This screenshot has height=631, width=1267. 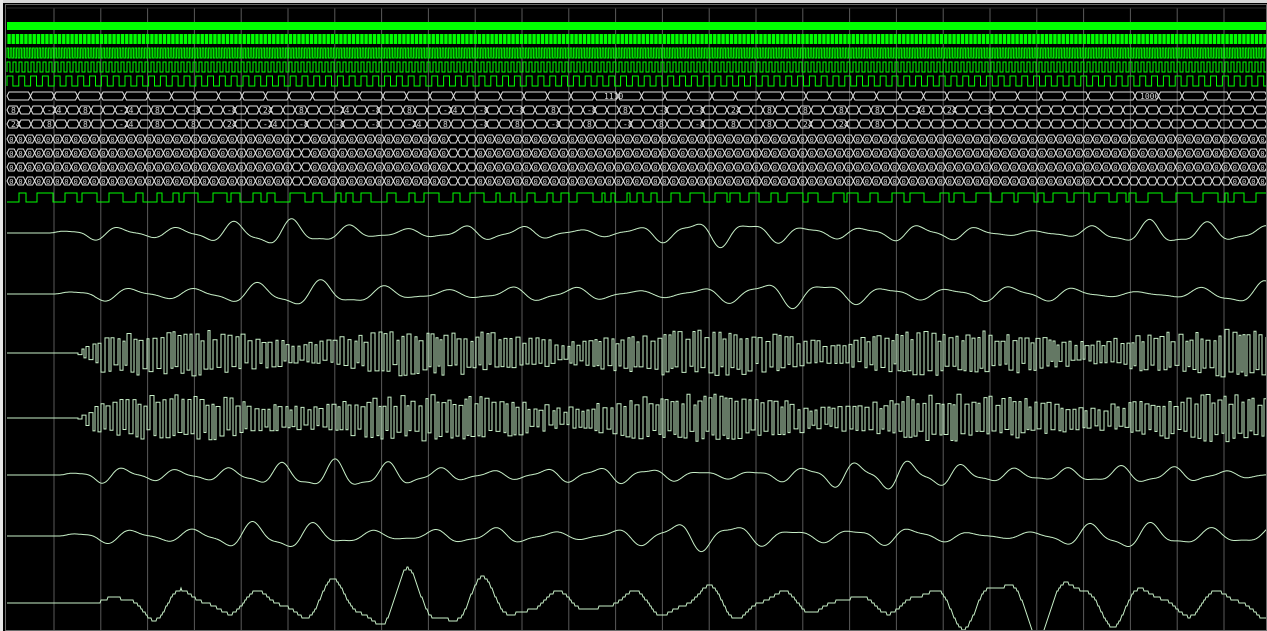 What do you see at coordinates (636, 124) in the screenshot?
I see `signal-bus-c` at bounding box center [636, 124].